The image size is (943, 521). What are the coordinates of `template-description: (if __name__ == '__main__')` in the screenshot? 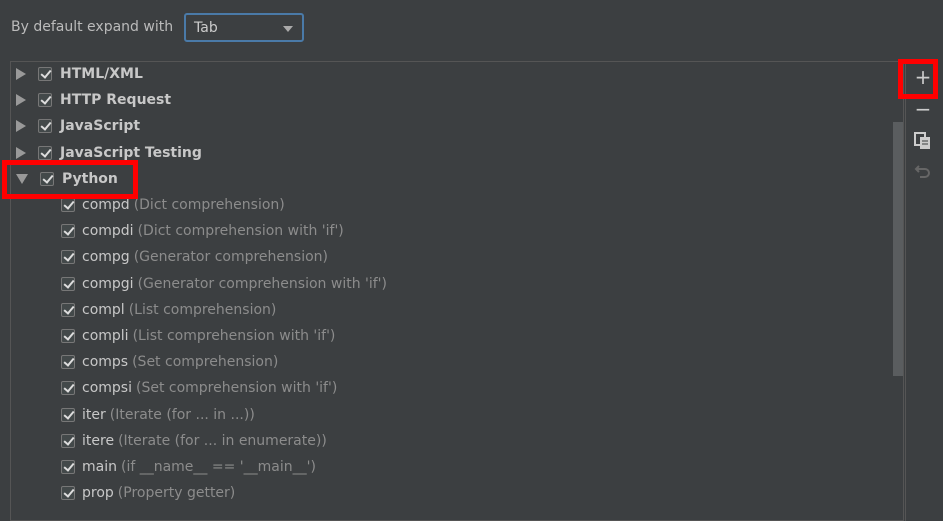 It's located at (218, 467).